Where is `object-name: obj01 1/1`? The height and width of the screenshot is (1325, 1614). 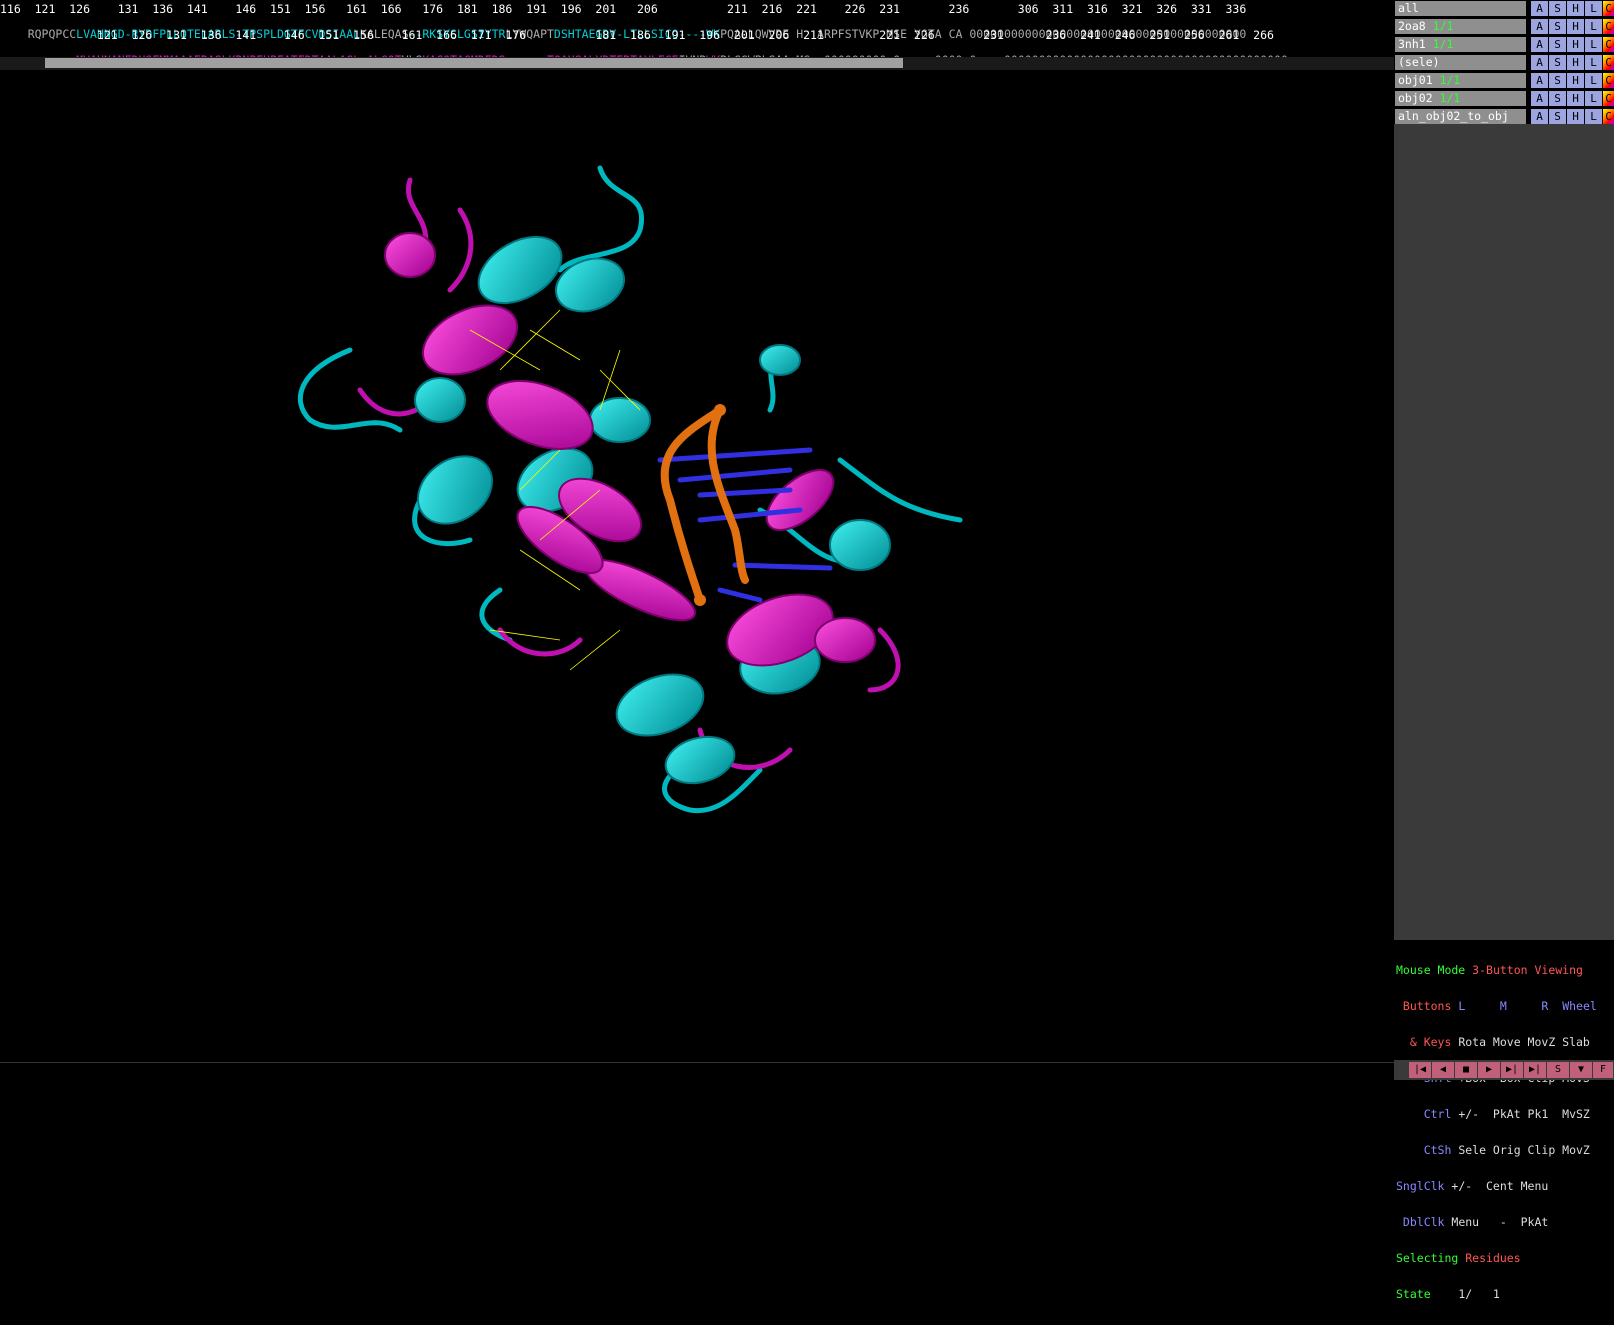 object-name: obj01 1/1 is located at coordinates (1460, 80).